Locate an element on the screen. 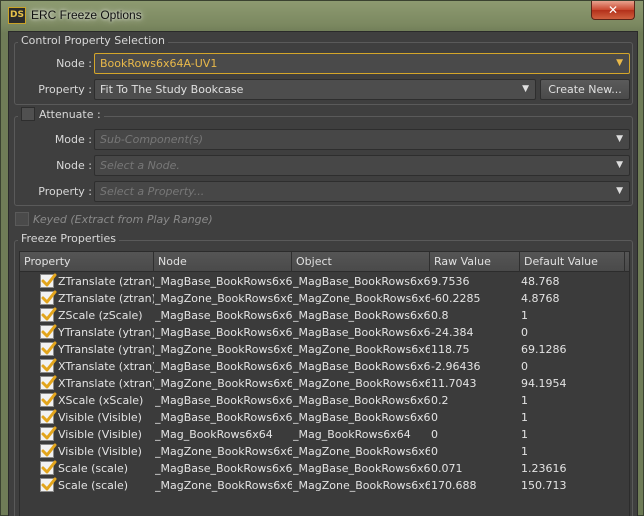  keyed-checkbox is located at coordinates (22, 219).